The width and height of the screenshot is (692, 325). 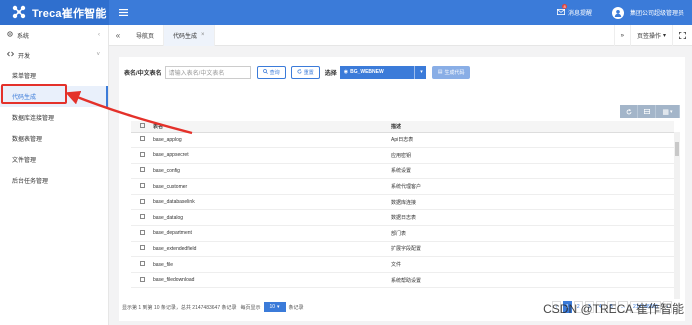 What do you see at coordinates (23, 36) in the screenshot?
I see `sidebar-group-label: 系统` at bounding box center [23, 36].